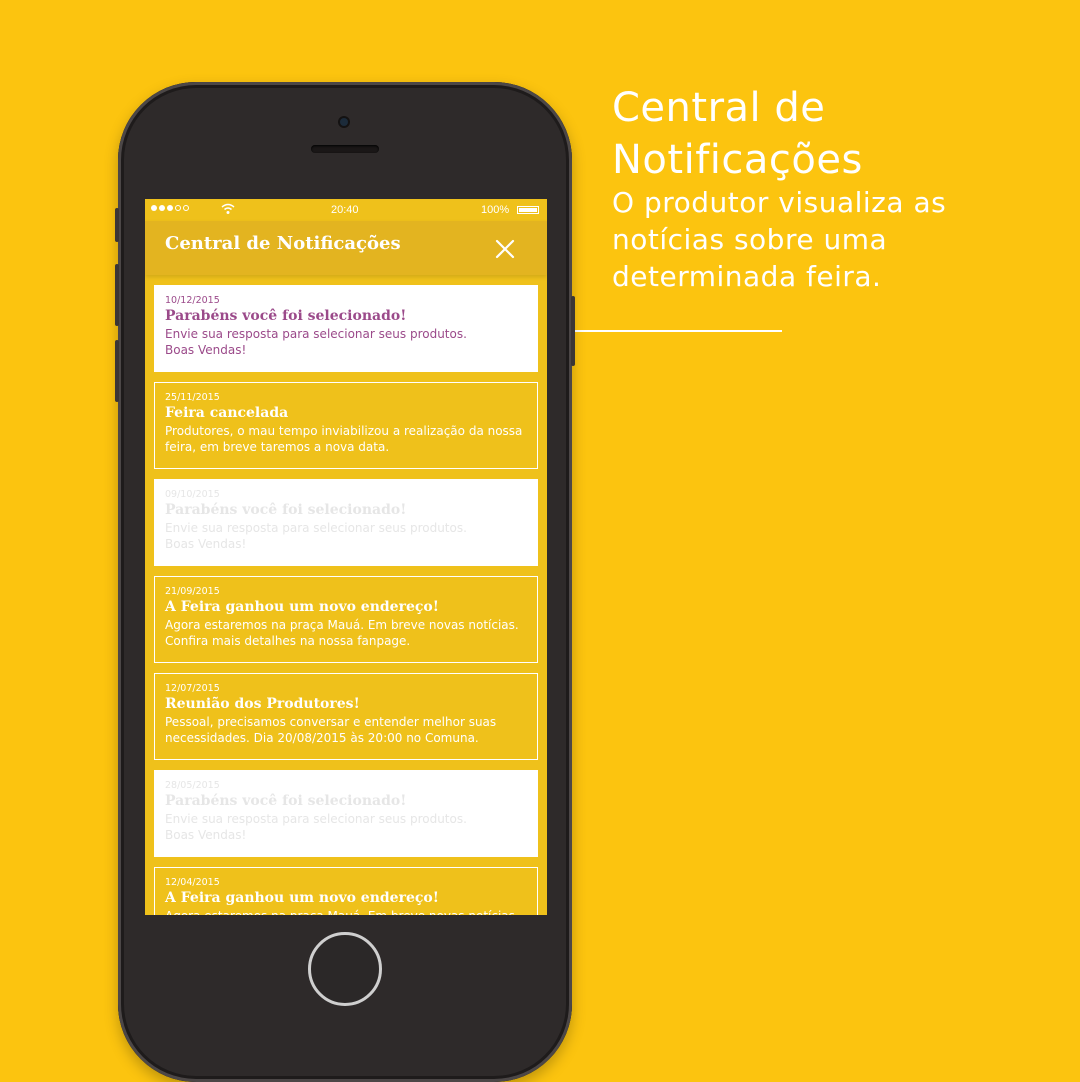 The width and height of the screenshot is (1080, 1082). What do you see at coordinates (117, 295) in the screenshot?
I see `volume-up-button` at bounding box center [117, 295].